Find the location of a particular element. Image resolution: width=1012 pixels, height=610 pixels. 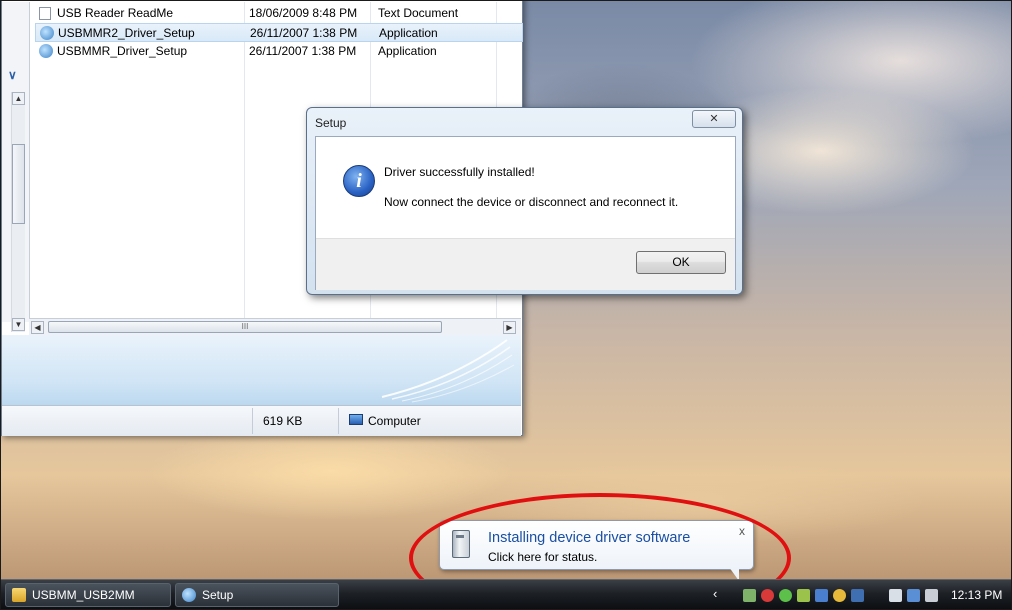

file-type: Text Document is located at coordinates (418, 13).